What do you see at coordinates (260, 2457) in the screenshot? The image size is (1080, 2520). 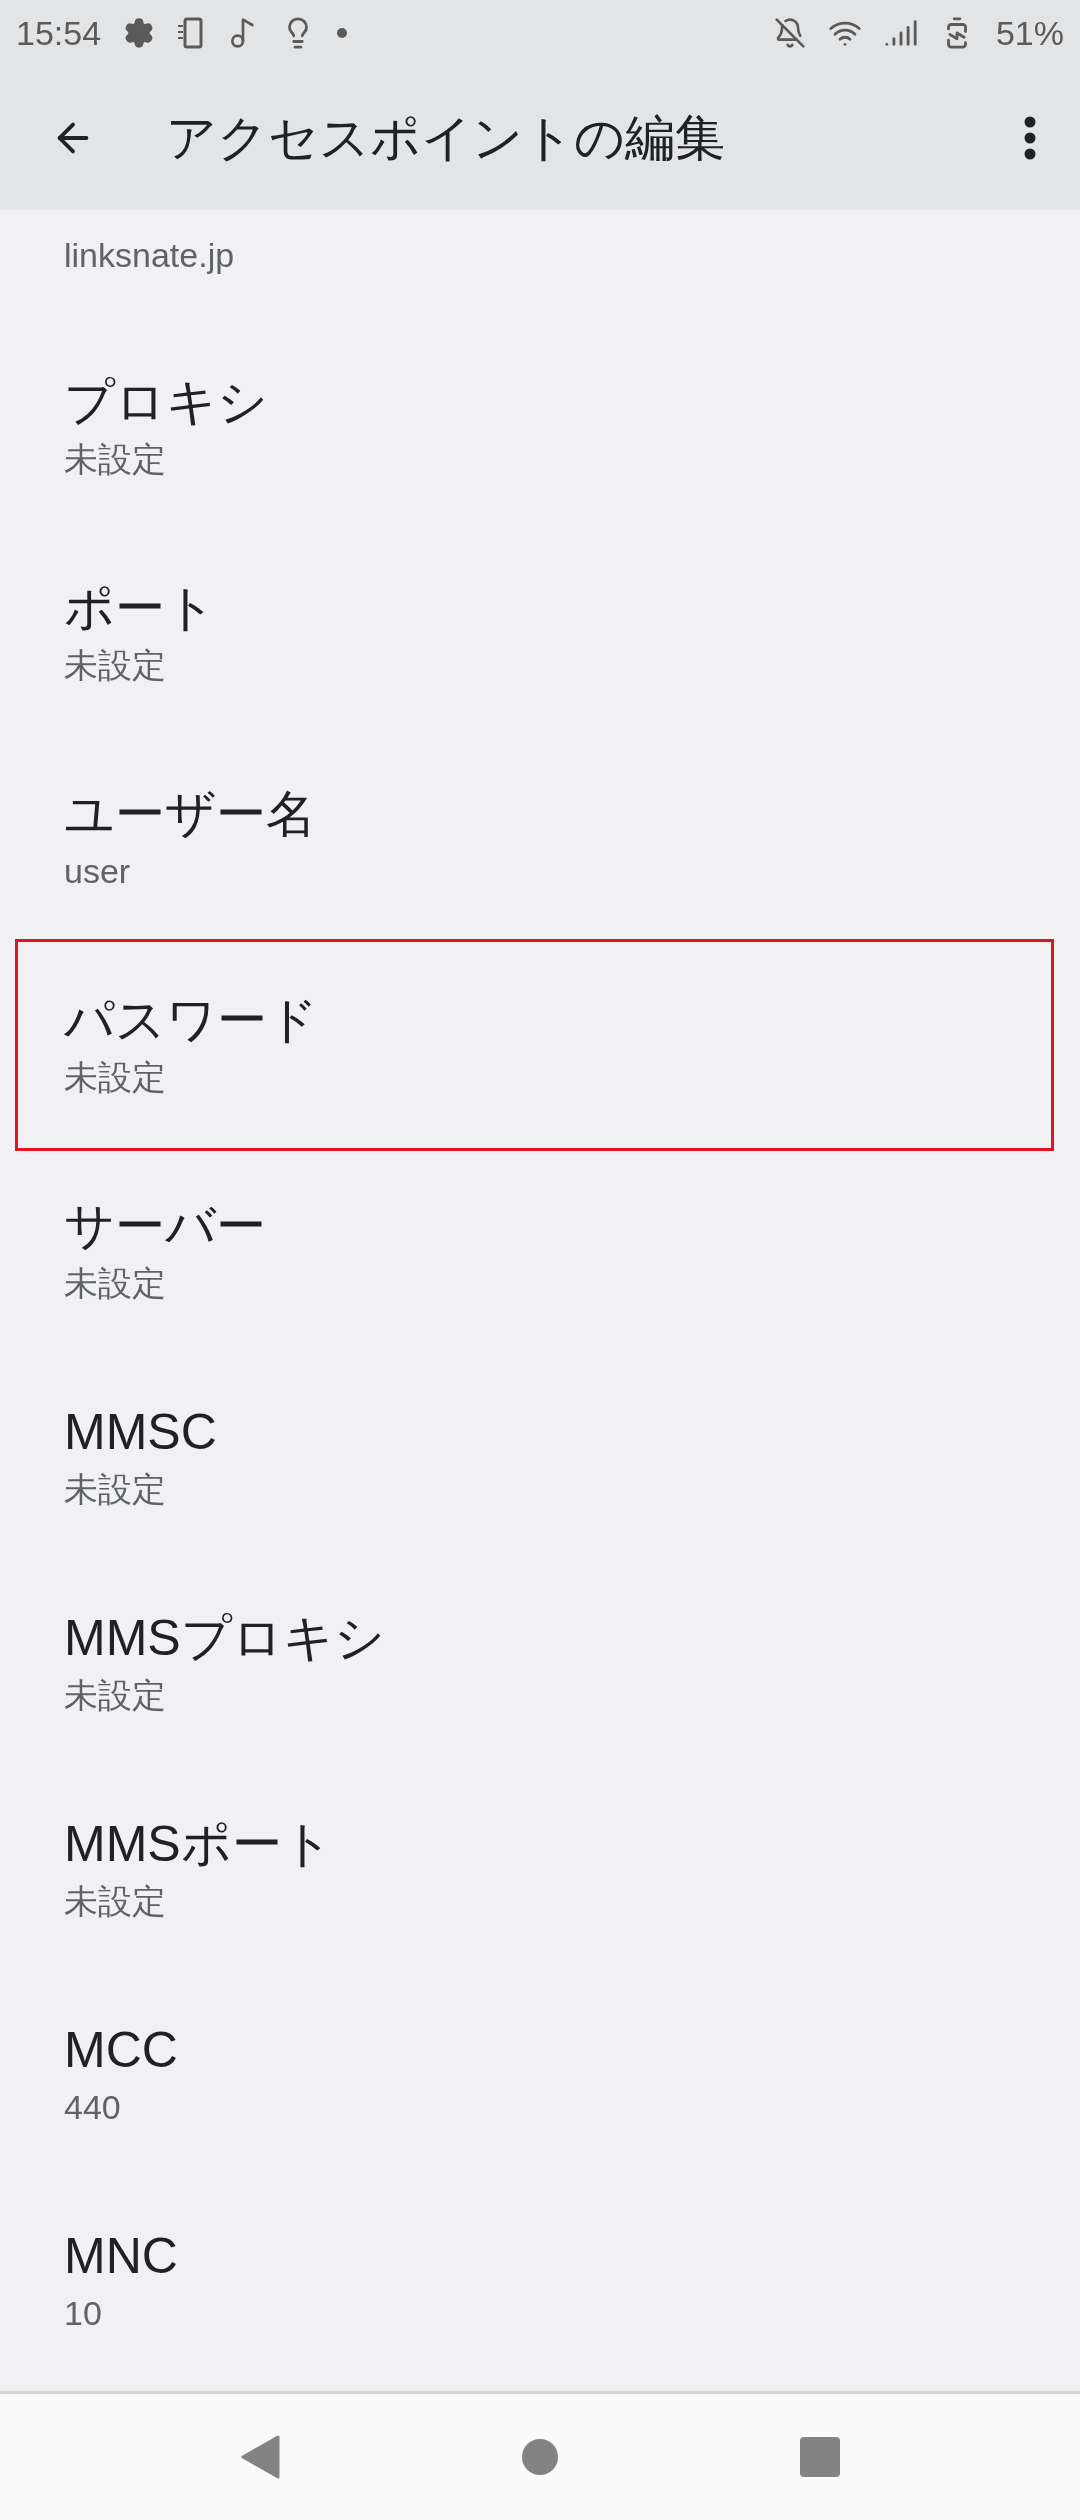 I see `back-nav-button` at bounding box center [260, 2457].